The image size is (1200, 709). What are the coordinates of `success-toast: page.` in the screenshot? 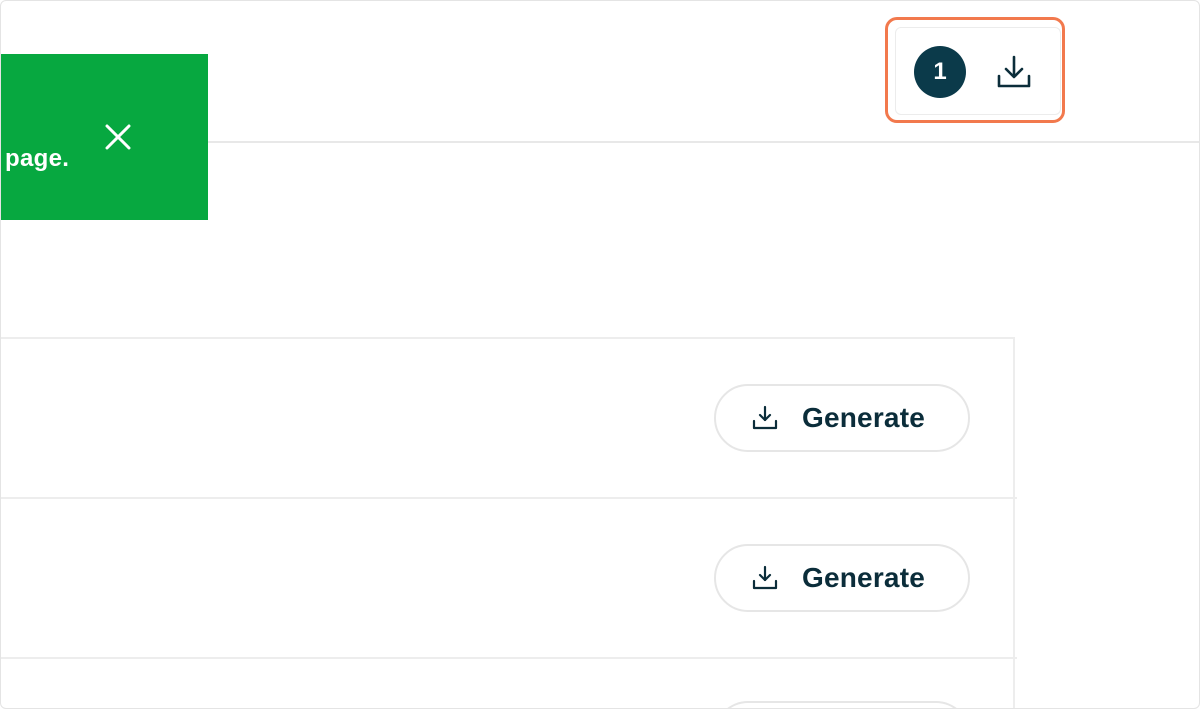 It's located at (104, 137).